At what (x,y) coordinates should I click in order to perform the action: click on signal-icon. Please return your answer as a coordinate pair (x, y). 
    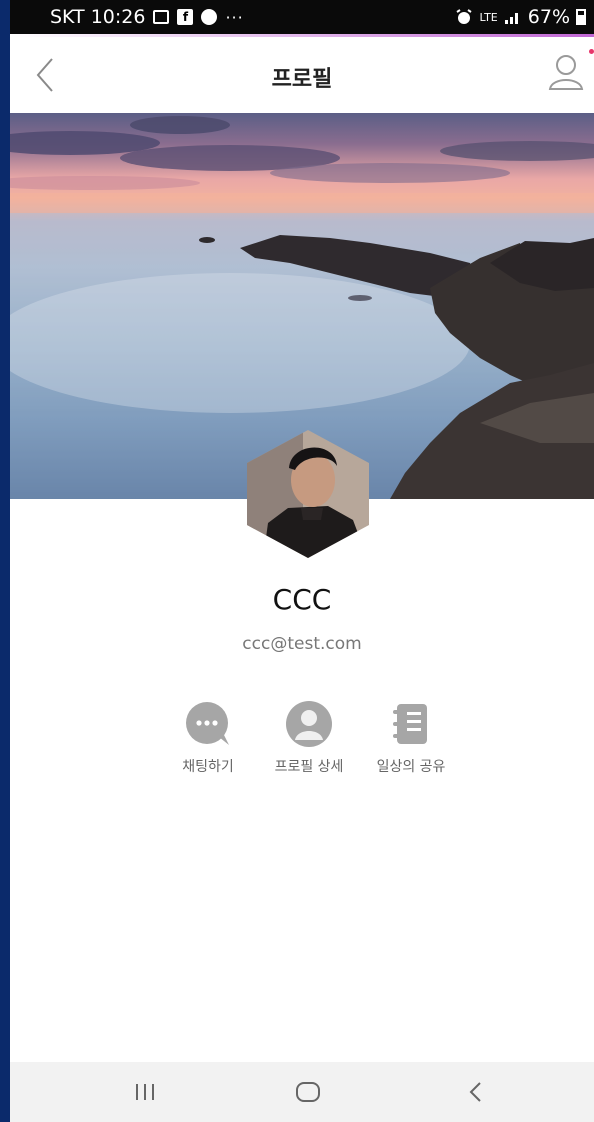
    Looking at the image, I should click on (511, 18).